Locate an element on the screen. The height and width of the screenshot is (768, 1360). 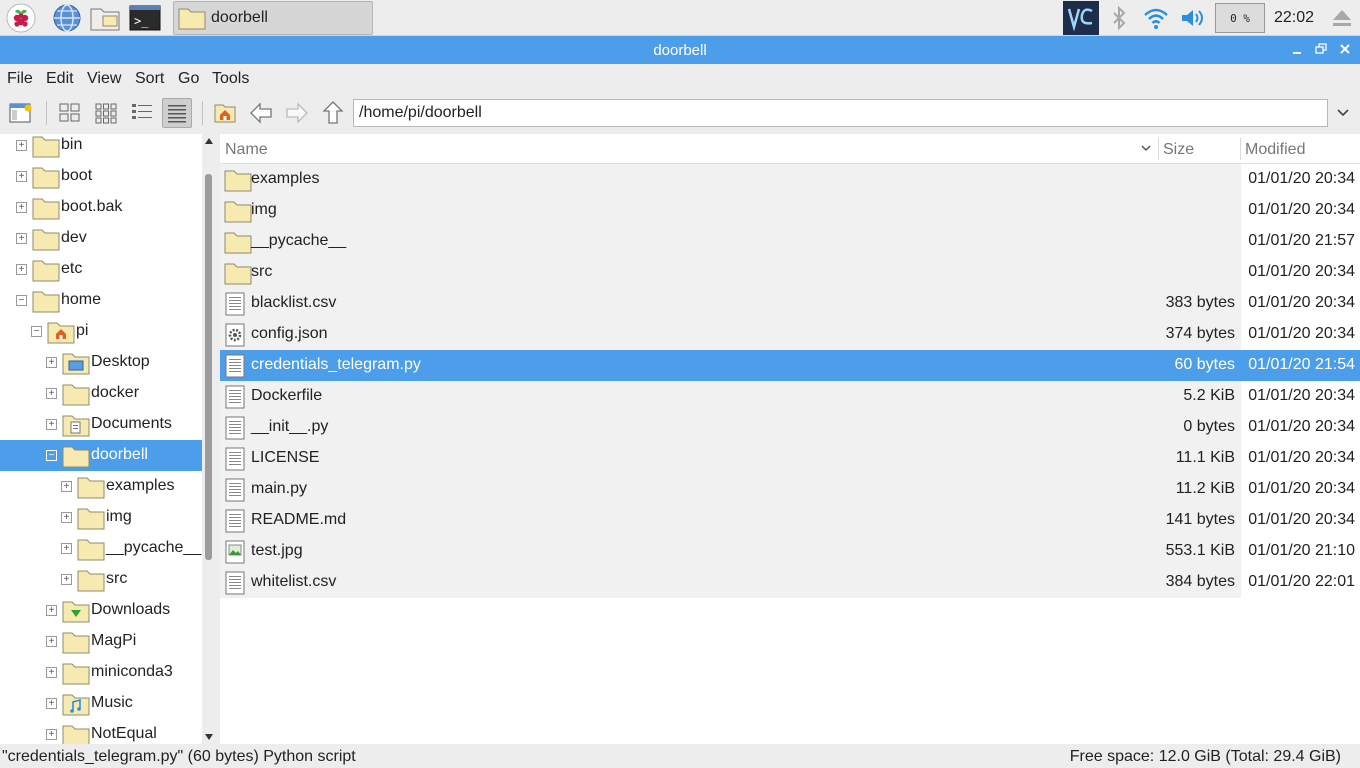
file-name-cell: Dockerfile is located at coordinates (689, 396).